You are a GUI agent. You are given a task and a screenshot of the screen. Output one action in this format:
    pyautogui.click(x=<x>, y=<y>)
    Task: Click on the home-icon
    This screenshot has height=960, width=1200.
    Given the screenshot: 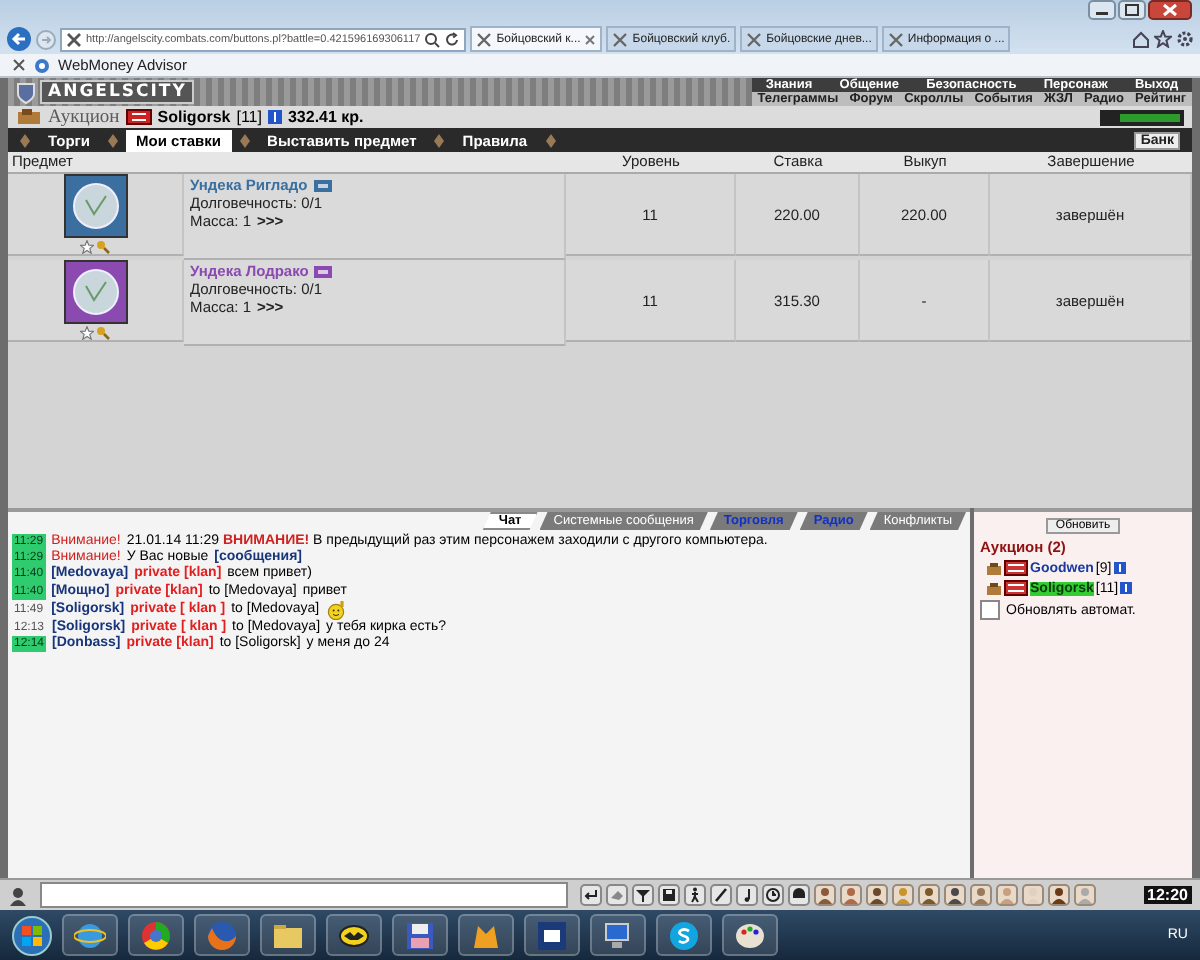 What is the action you would take?
    pyautogui.click(x=1141, y=39)
    